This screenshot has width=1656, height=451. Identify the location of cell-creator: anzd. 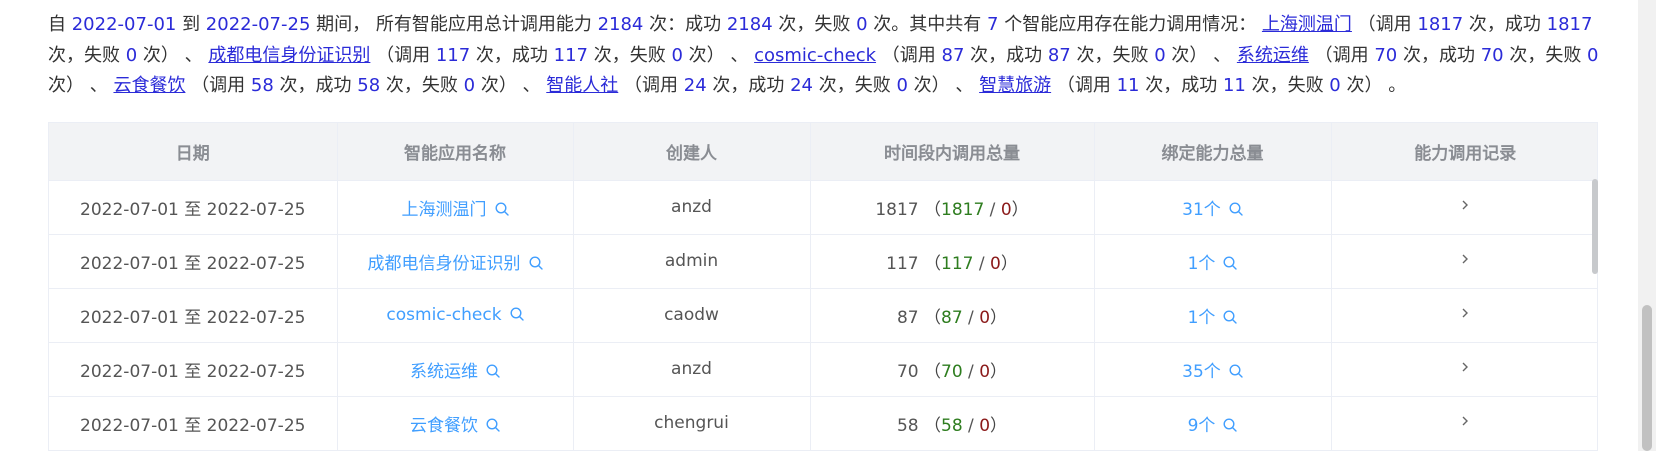
(692, 207).